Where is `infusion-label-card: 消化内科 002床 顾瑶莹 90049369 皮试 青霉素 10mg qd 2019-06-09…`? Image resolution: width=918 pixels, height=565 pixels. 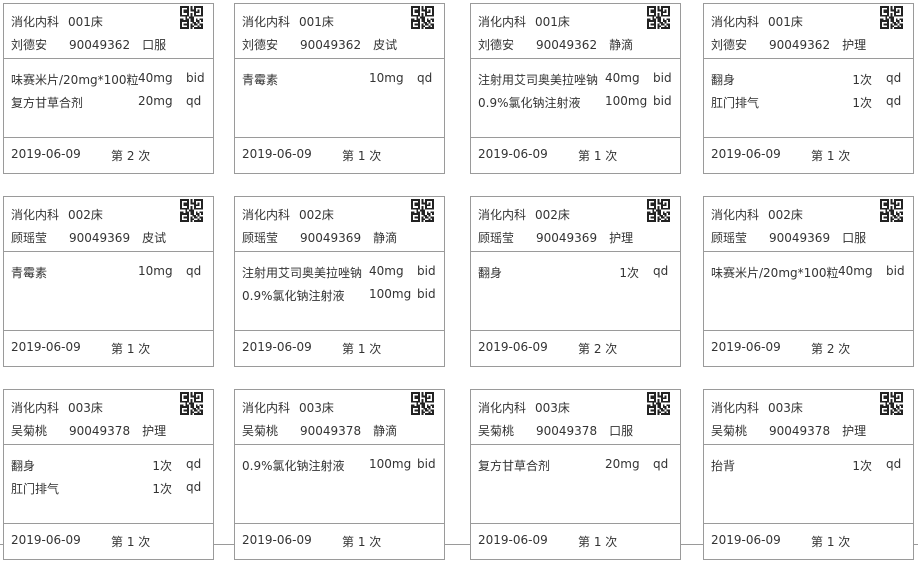 infusion-label-card: 消化内科 002床 顾瑶莹 90049369 皮试 青霉素 10mg qd 2019-06-09… is located at coordinates (108, 281).